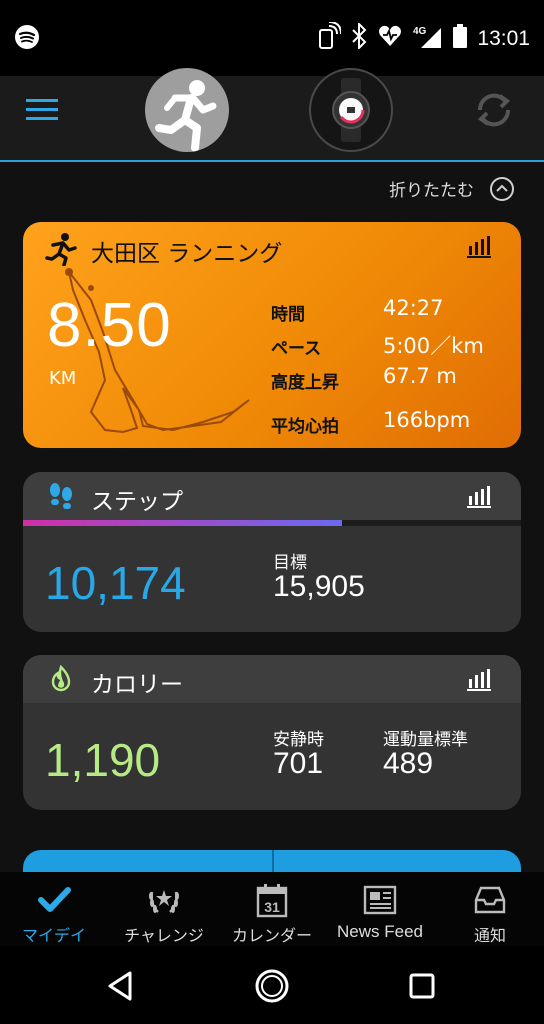 This screenshot has width=544, height=1024. Describe the element at coordinates (164, 935) in the screenshot. I see `tab-label: チャレンジ` at that location.